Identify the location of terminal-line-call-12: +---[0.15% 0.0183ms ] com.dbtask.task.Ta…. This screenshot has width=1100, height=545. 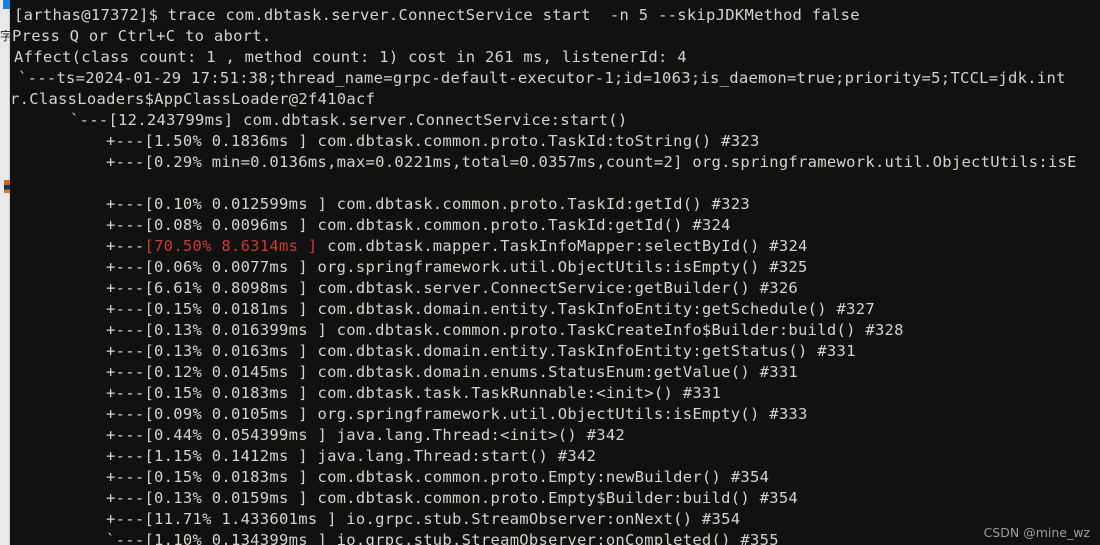
(414, 393).